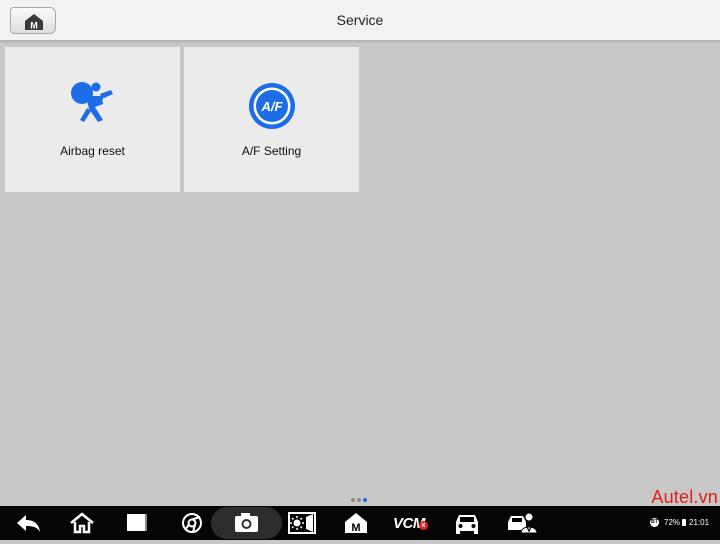  I want to click on camera-icon, so click(246, 522).